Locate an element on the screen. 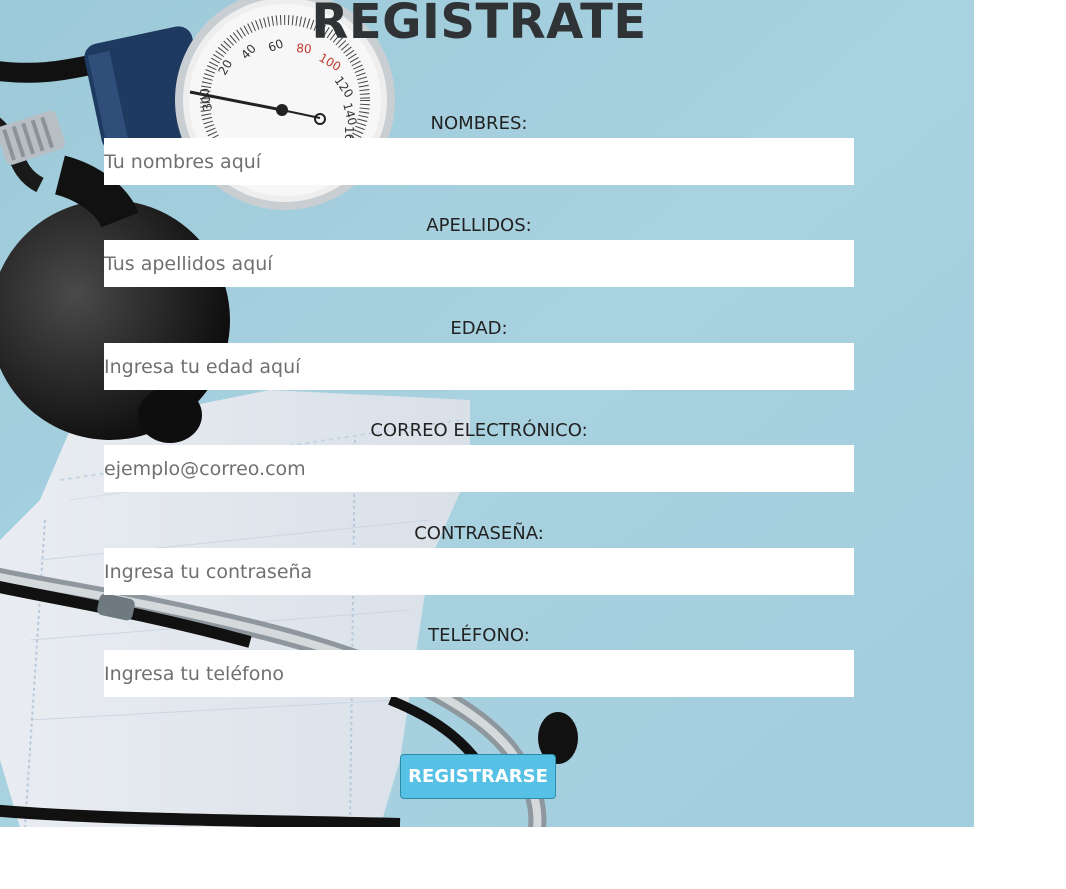  label-telefono: TELÉFONO: is located at coordinates (479, 635).